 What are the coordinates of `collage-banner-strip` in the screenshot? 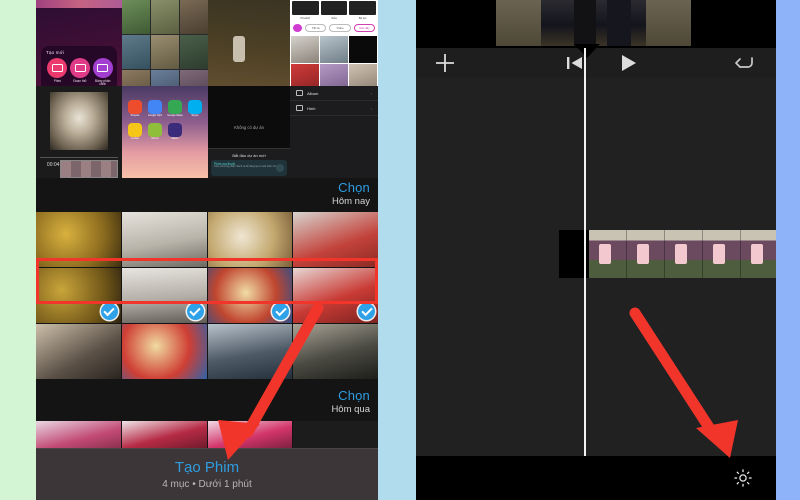 It's located at (79, 4).